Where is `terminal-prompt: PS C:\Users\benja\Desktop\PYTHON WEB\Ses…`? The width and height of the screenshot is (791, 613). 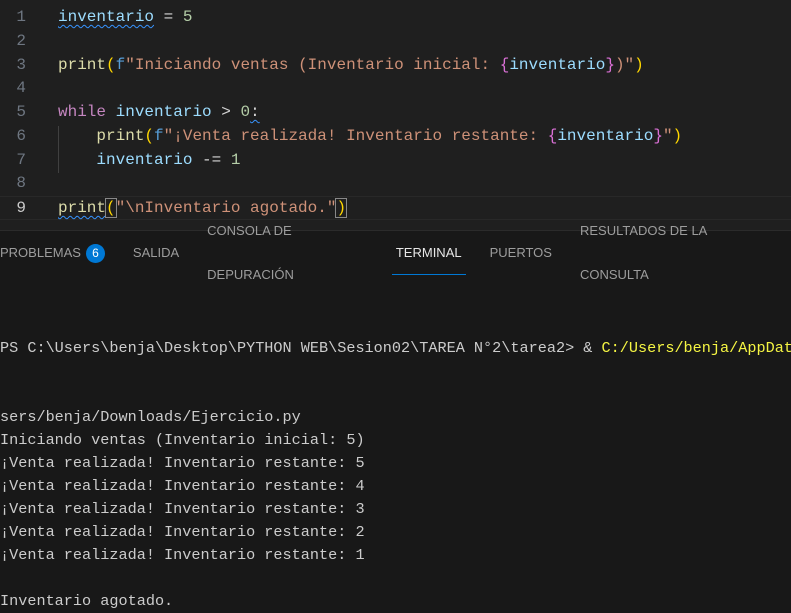 terminal-prompt: PS C:\Users\benja\Desktop\PYTHON WEB\Ses… is located at coordinates (292, 348).